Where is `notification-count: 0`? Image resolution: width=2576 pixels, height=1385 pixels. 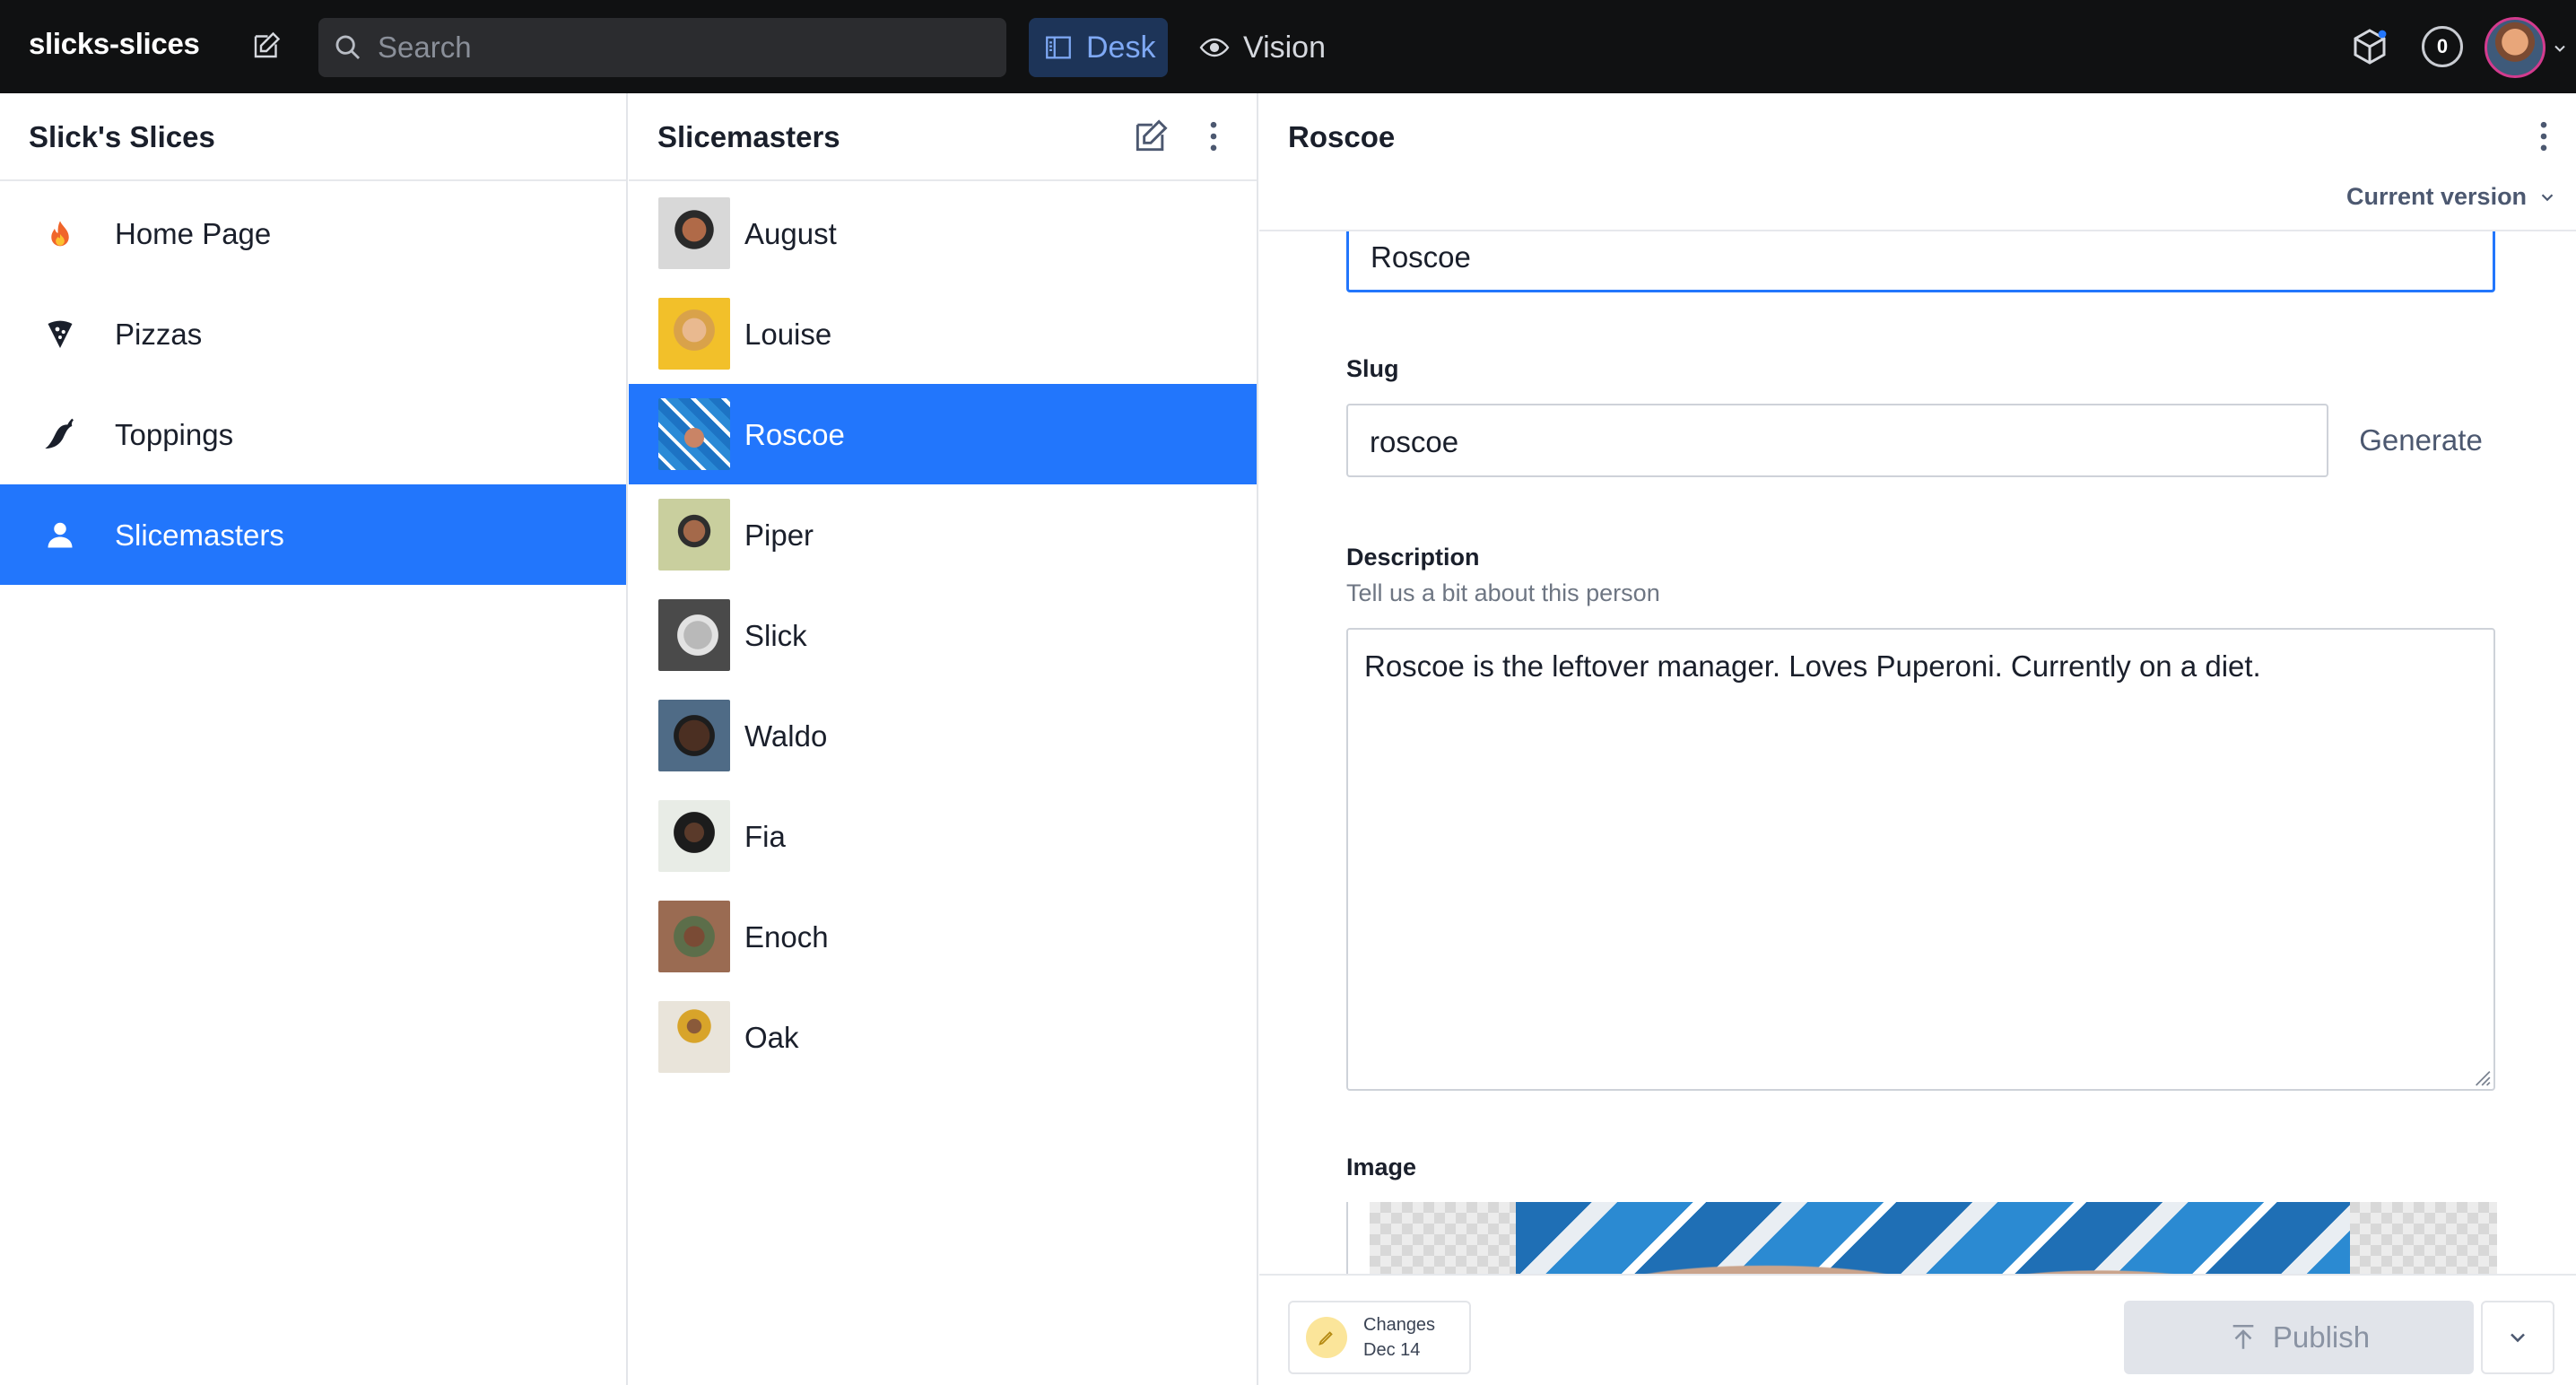
notification-count: 0 is located at coordinates (2442, 46).